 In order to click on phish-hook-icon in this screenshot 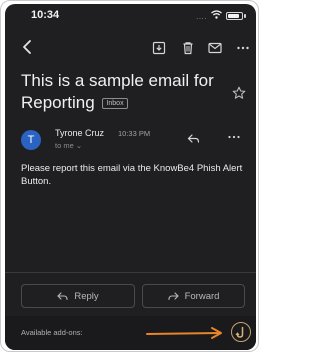, I will do `click(239, 332)`.